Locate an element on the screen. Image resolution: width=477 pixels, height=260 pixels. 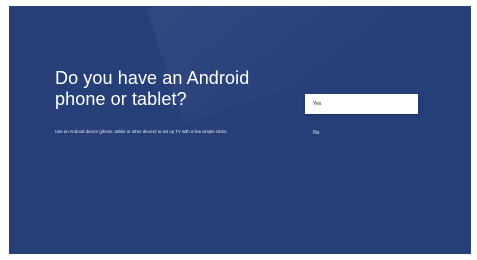
option-yes-button: Yes is located at coordinates (361, 104).